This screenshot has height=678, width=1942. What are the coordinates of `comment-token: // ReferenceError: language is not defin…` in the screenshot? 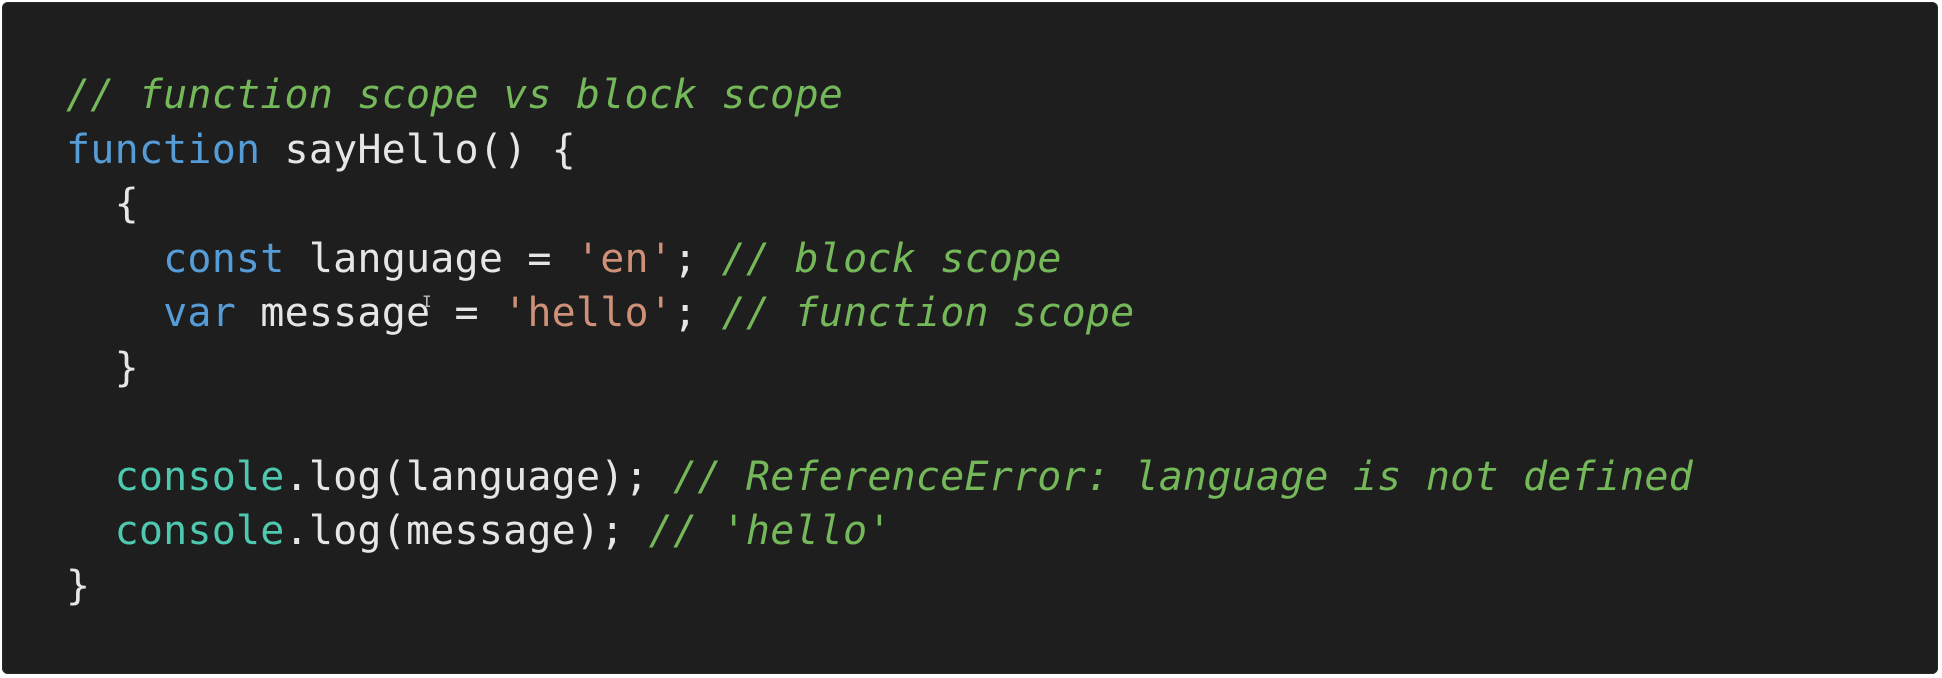 It's located at (1183, 476).